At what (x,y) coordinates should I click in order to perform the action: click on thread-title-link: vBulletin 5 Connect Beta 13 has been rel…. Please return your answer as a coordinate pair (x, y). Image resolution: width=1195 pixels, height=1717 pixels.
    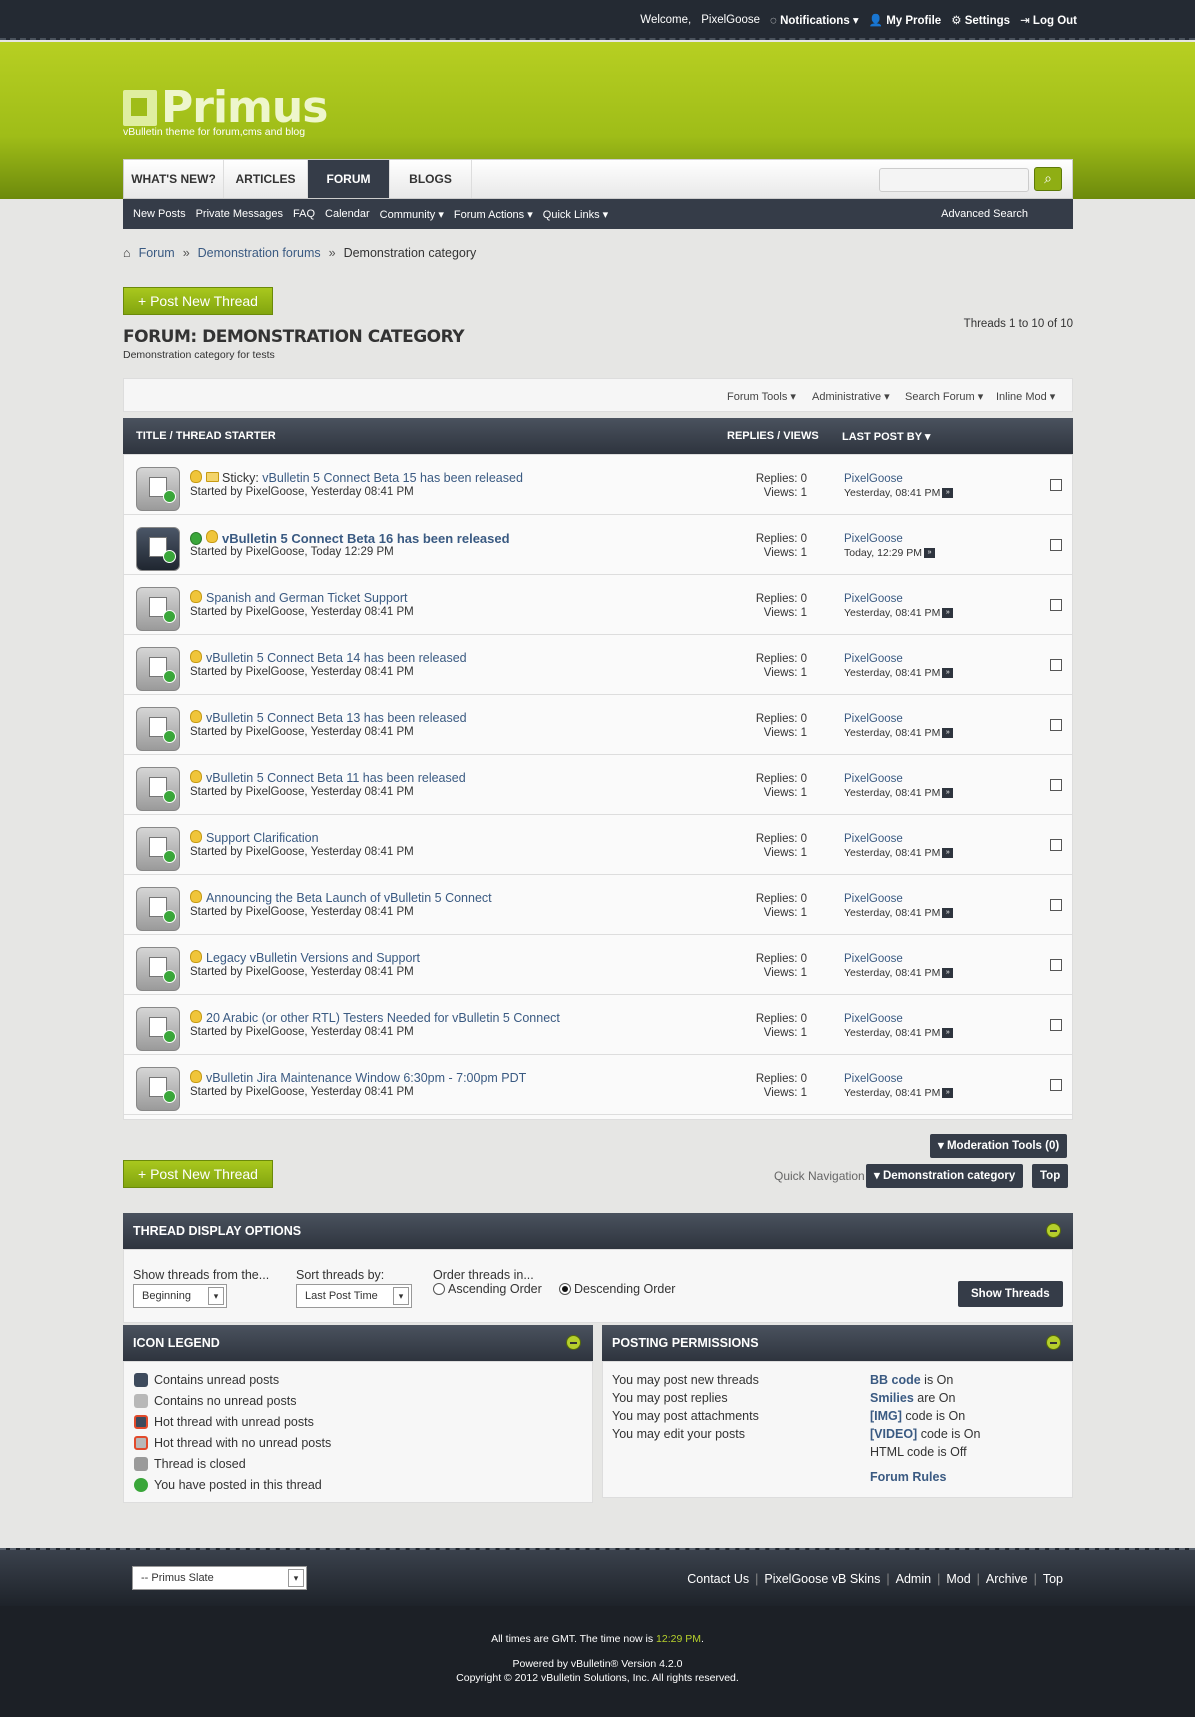
    Looking at the image, I should click on (336, 718).